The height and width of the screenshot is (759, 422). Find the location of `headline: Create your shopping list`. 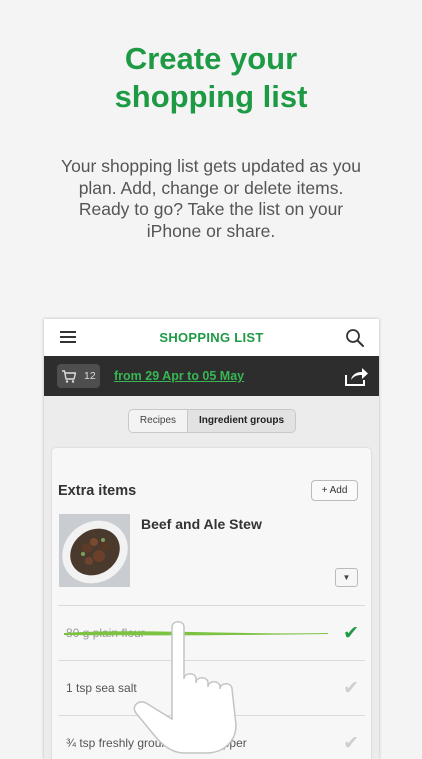

headline: Create your shopping list is located at coordinates (211, 78).